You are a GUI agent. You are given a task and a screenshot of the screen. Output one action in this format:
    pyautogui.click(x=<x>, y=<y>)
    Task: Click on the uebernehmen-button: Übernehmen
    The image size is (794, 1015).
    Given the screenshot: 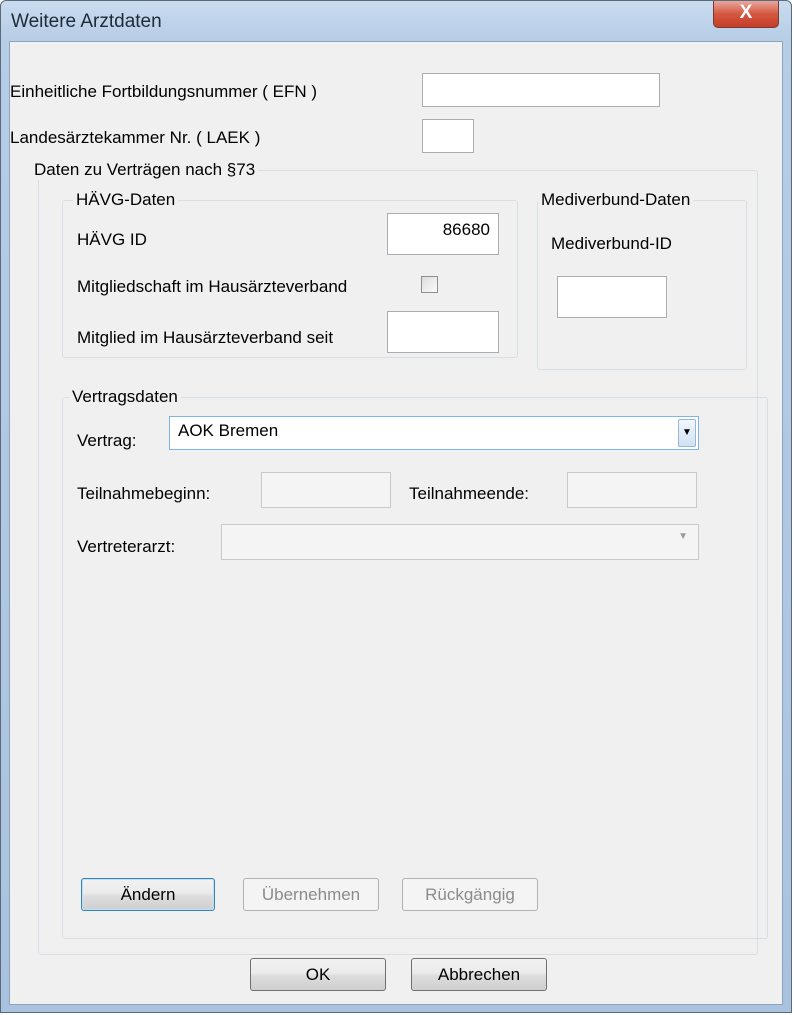 What is the action you would take?
    pyautogui.click(x=311, y=894)
    